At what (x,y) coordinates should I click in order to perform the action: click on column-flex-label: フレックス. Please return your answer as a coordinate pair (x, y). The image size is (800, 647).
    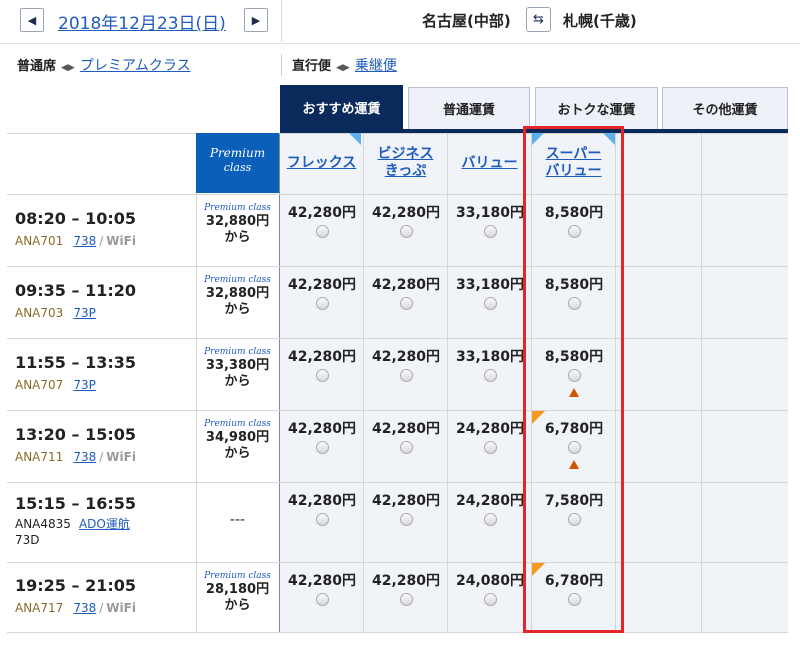
    Looking at the image, I should click on (321, 162).